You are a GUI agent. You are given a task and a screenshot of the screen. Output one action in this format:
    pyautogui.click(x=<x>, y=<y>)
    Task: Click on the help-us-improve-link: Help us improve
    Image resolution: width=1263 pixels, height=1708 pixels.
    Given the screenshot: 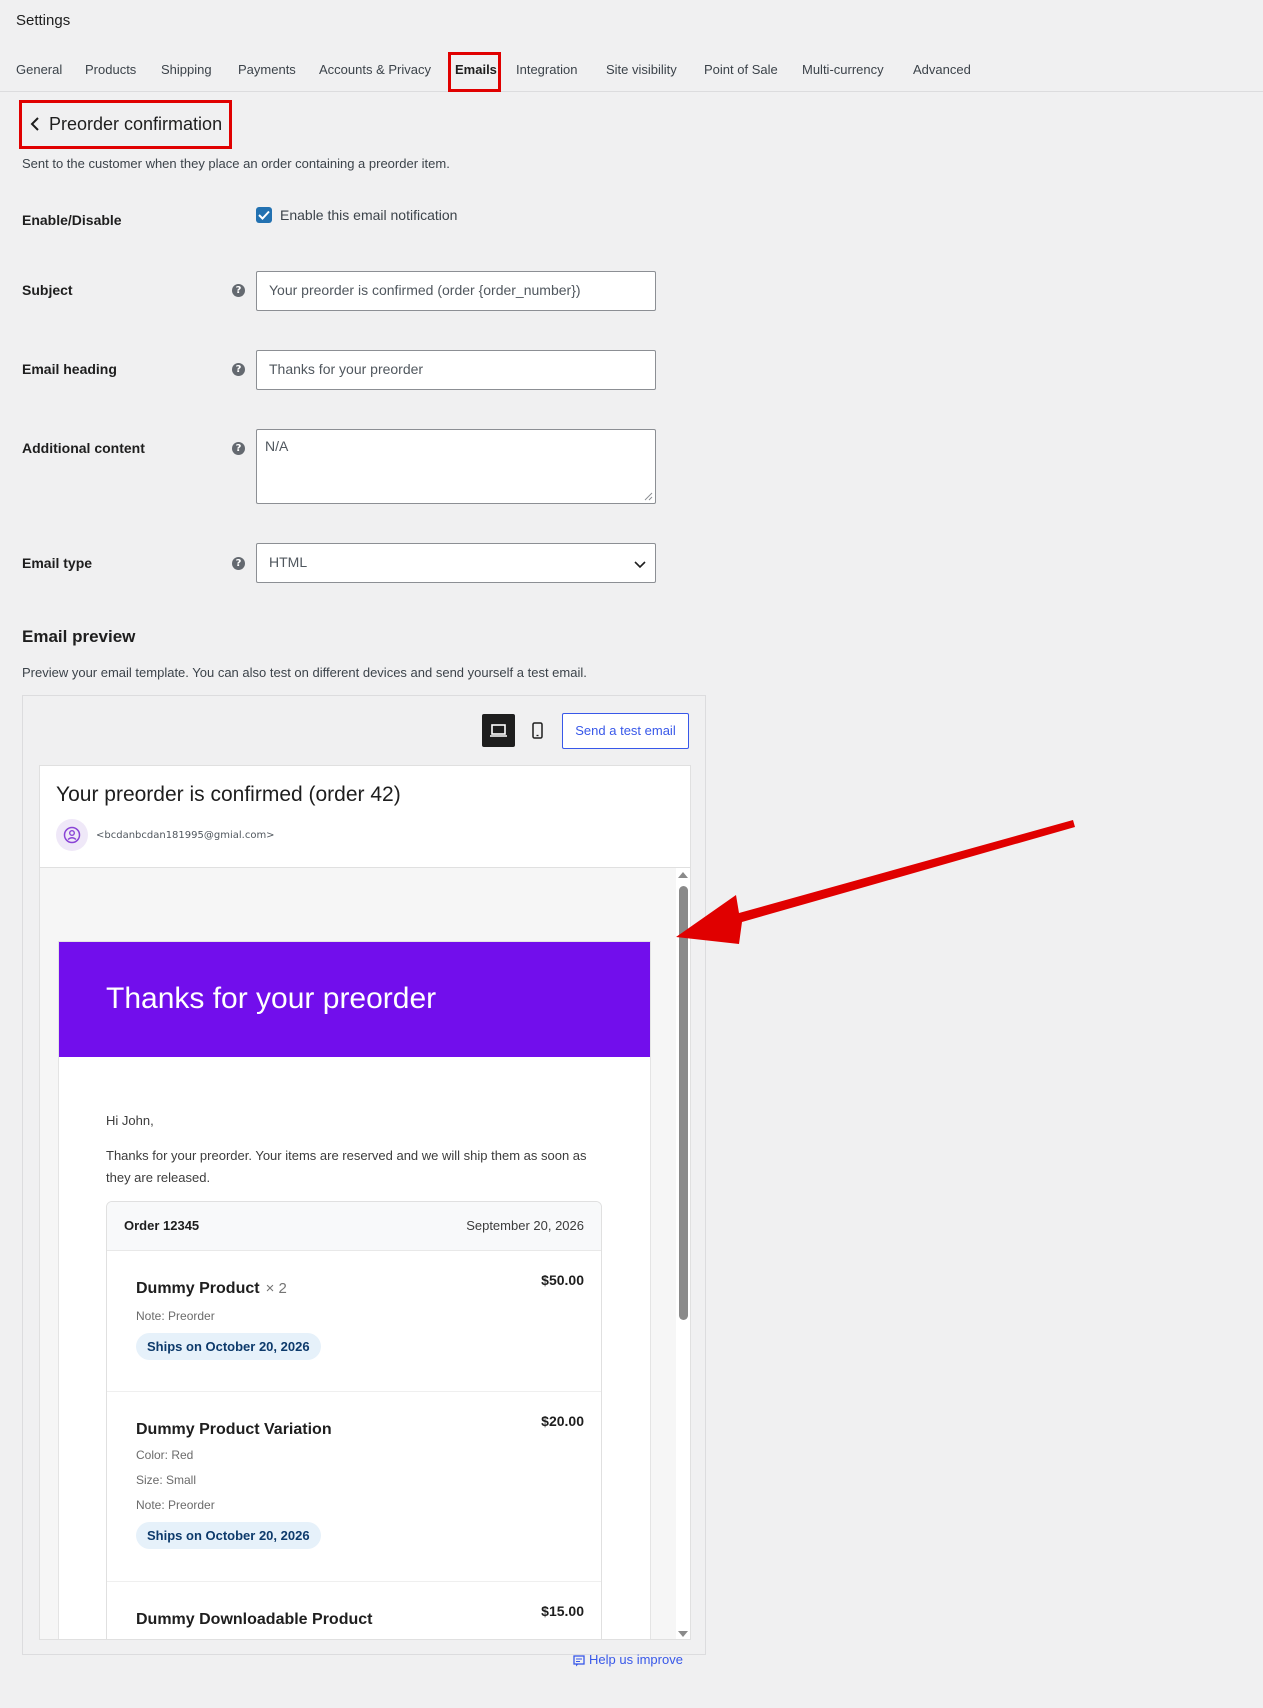 What is the action you would take?
    pyautogui.click(x=628, y=1659)
    